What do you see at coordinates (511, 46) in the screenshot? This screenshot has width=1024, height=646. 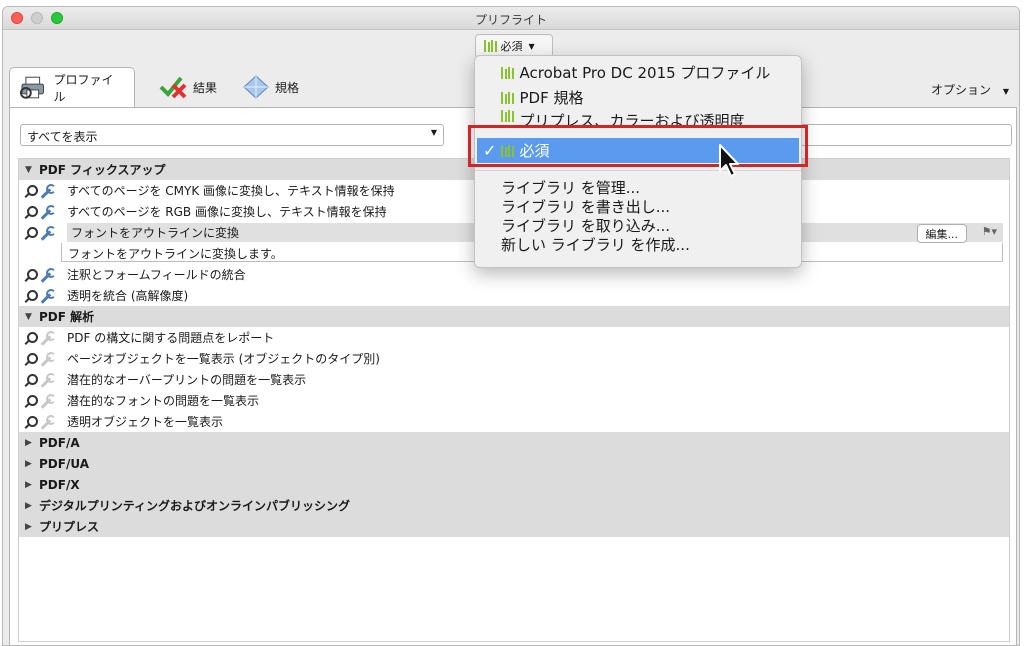 I see `library-button-label: 必須` at bounding box center [511, 46].